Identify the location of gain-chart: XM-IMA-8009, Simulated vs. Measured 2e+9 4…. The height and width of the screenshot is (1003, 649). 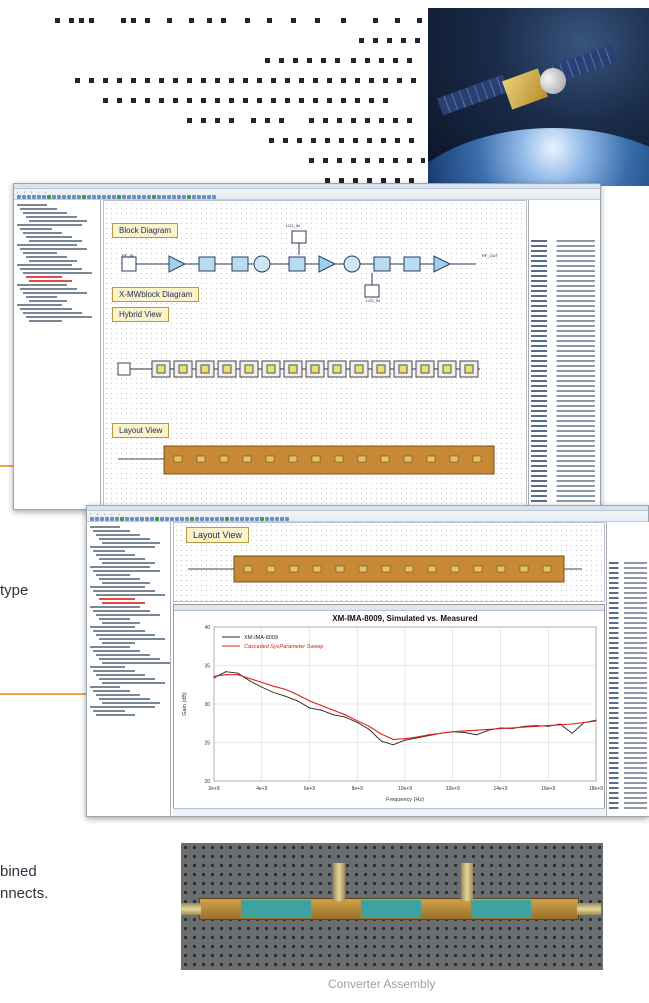
(389, 709).